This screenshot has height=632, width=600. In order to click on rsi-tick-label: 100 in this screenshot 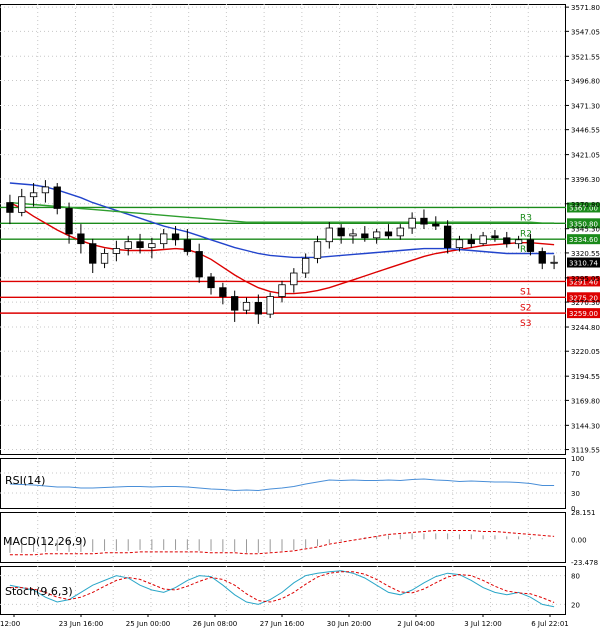, I will do `click(577, 459)`.